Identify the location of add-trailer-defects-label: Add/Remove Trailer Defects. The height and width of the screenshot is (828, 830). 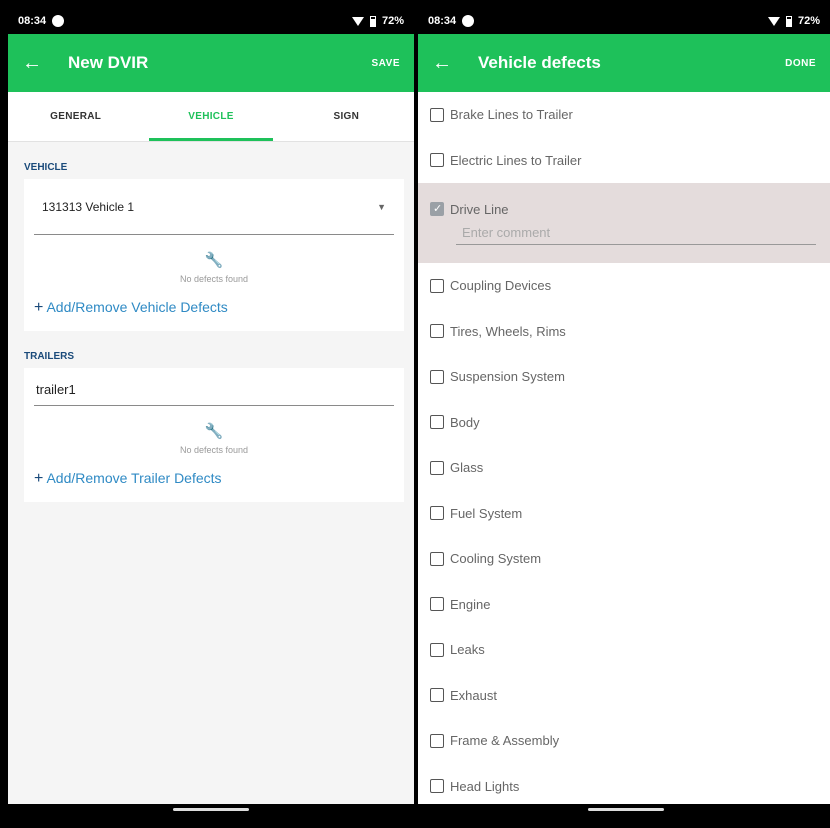
(134, 478).